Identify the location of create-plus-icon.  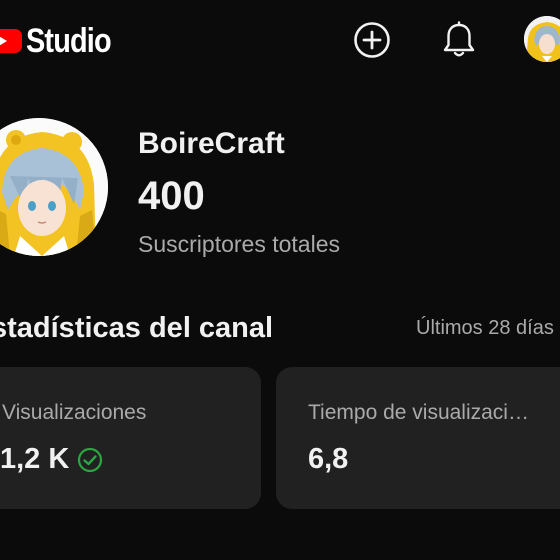
(372, 40).